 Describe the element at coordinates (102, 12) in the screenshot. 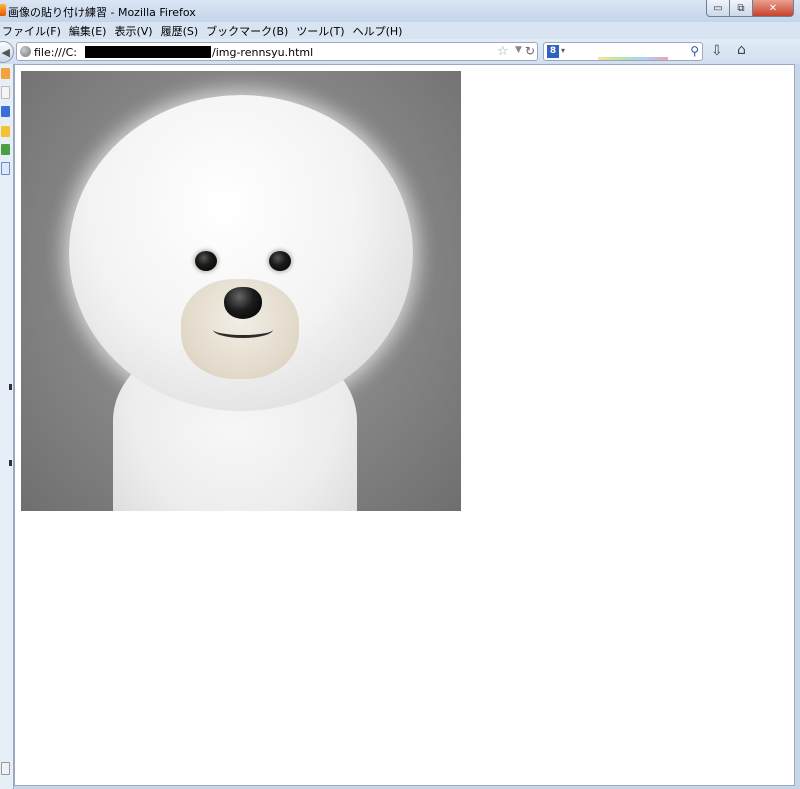

I see `window-title: 画像の貼り付け練習 - Mozilla Firefox` at that location.